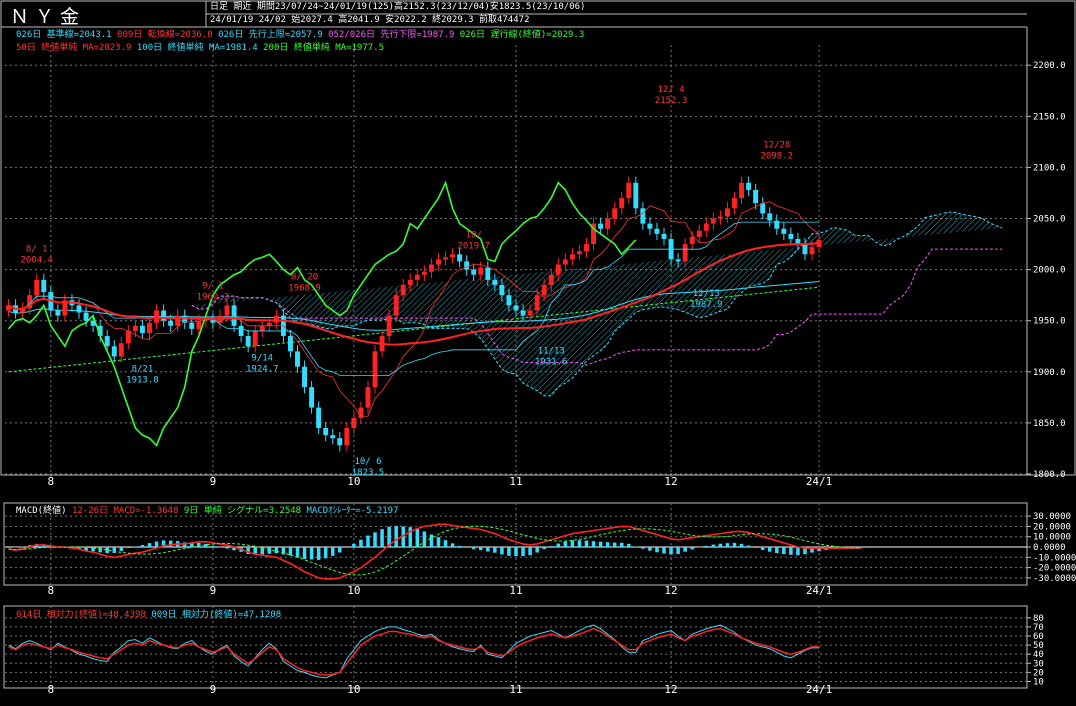 The width and height of the screenshot is (1076, 706). What do you see at coordinates (473, 247) in the screenshot?
I see `price-annotation: 2019.7` at bounding box center [473, 247].